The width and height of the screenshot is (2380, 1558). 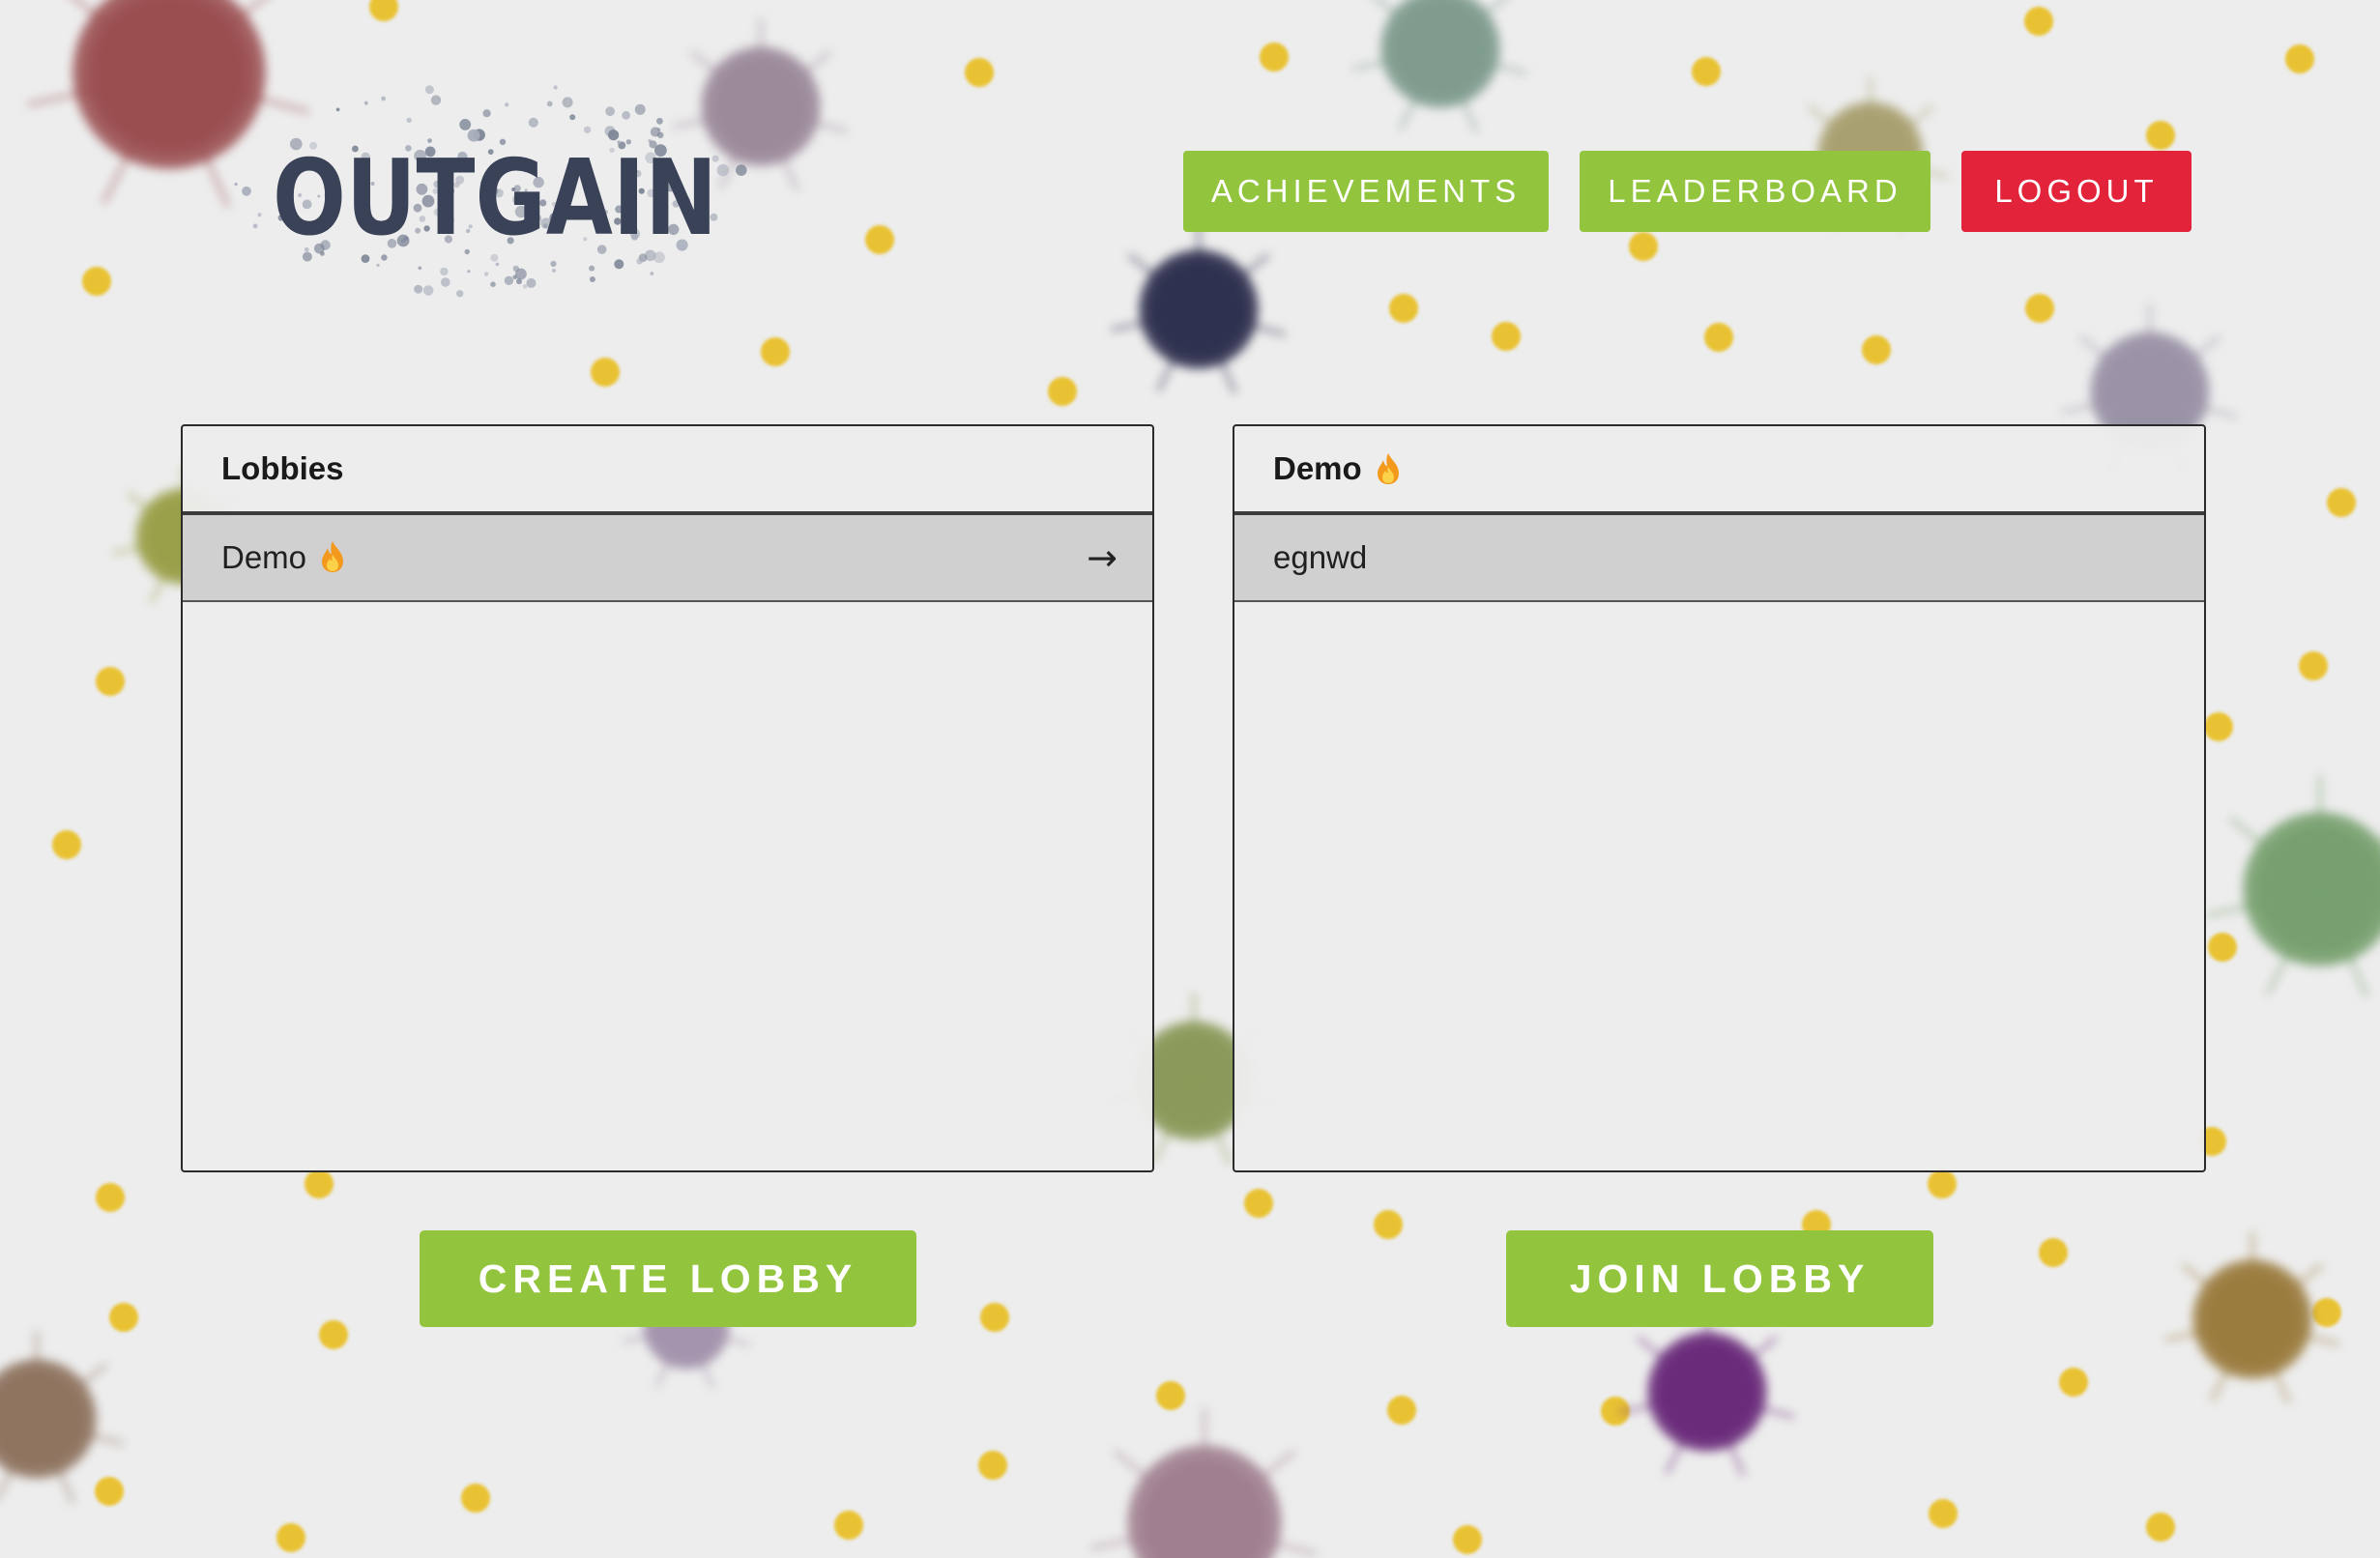 What do you see at coordinates (2076, 191) in the screenshot?
I see `logout-button: LOGOUT` at bounding box center [2076, 191].